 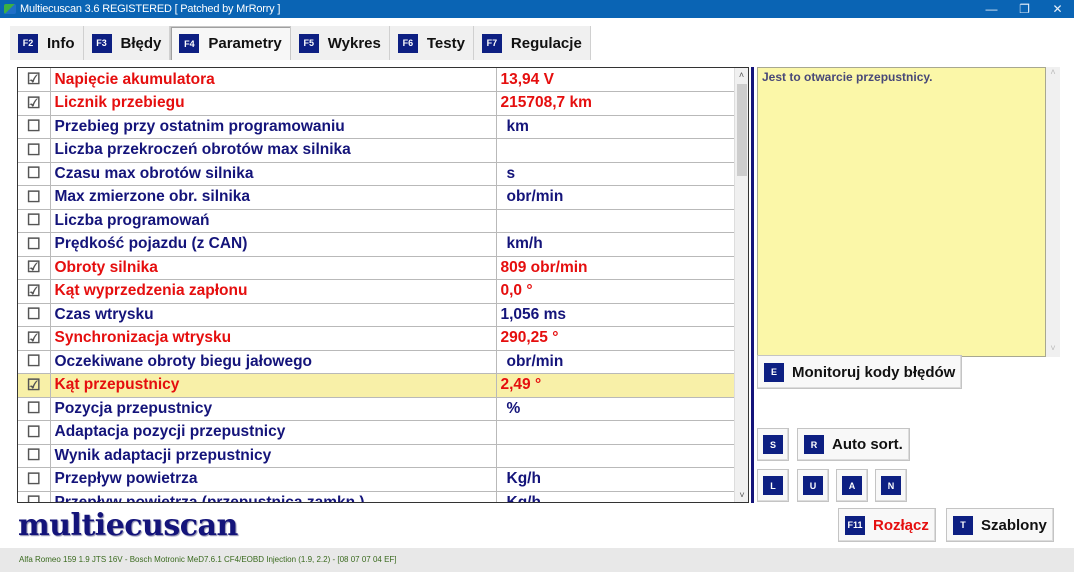 I want to click on templates-button: T Szablony, so click(x=1000, y=525).